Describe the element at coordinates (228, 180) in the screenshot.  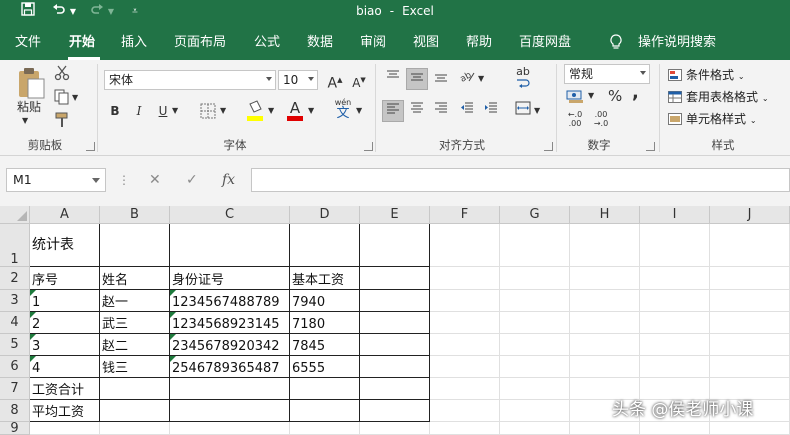
I see `insert-function-button: fx` at that location.